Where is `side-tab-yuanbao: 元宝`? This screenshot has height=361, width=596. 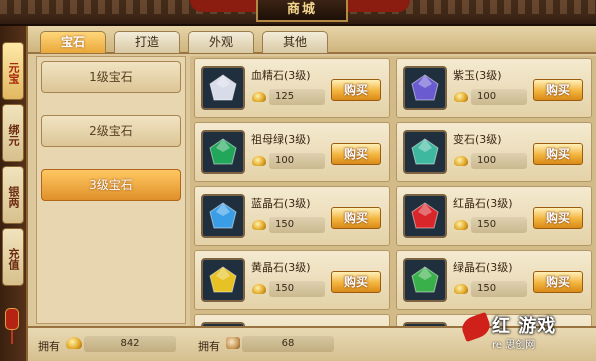 side-tab-yuanbao: 元宝 is located at coordinates (13, 71).